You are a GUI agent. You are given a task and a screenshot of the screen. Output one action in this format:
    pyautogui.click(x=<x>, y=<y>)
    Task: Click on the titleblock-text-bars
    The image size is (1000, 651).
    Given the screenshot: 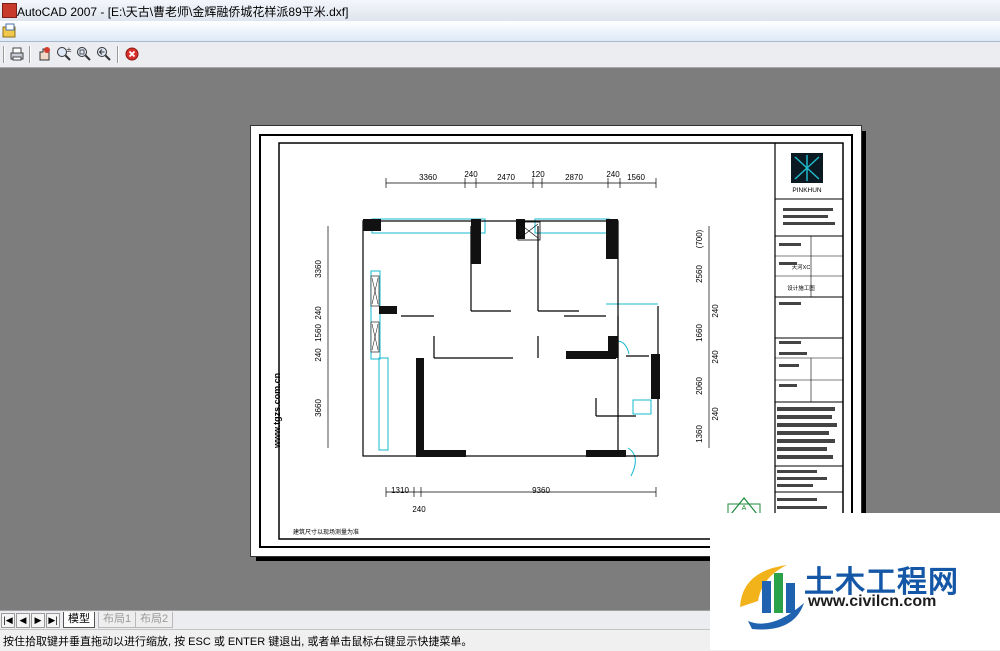 What is the action you would take?
    pyautogui.click(x=807, y=362)
    